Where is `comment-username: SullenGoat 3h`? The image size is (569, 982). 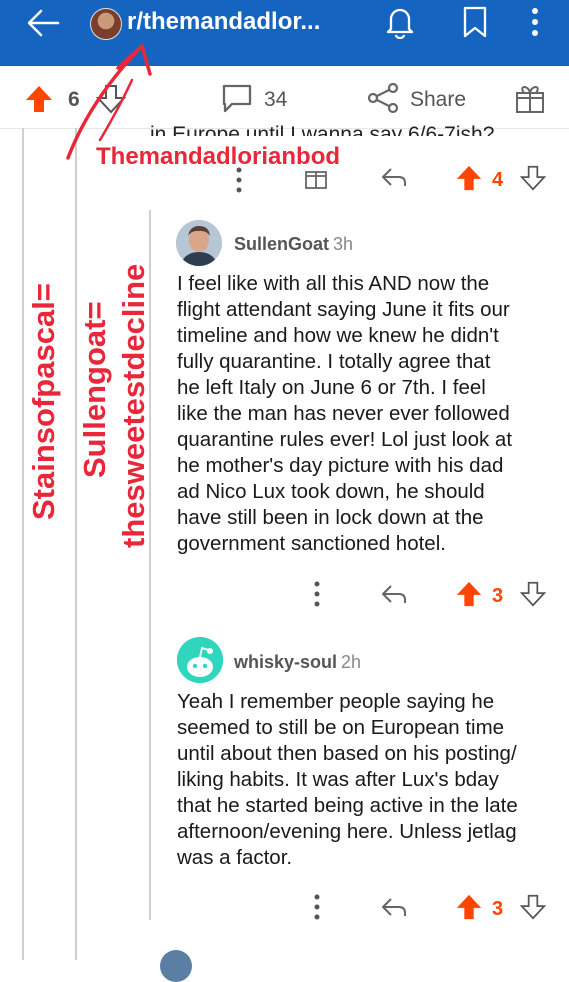 comment-username: SullenGoat 3h is located at coordinates (293, 244).